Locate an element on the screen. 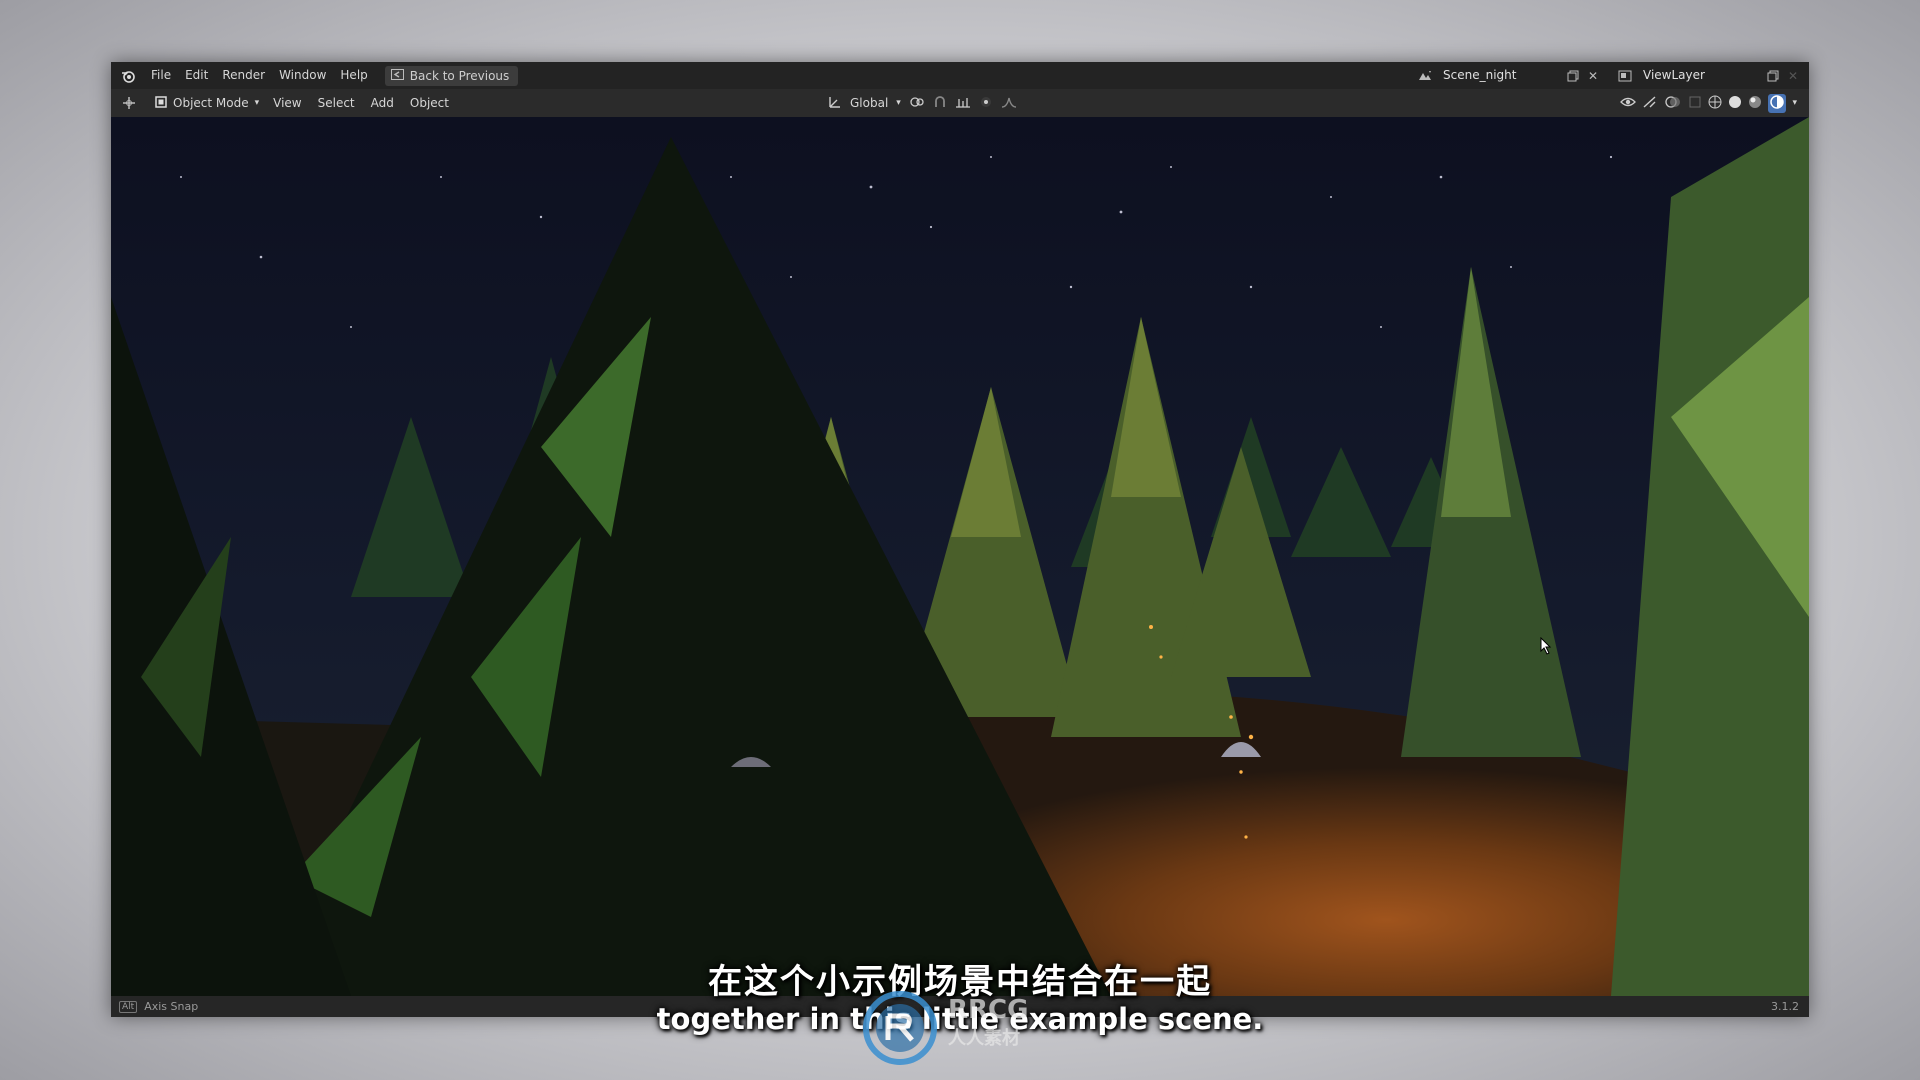  watermark-brand: RRCG is located at coordinates (988, 1010).